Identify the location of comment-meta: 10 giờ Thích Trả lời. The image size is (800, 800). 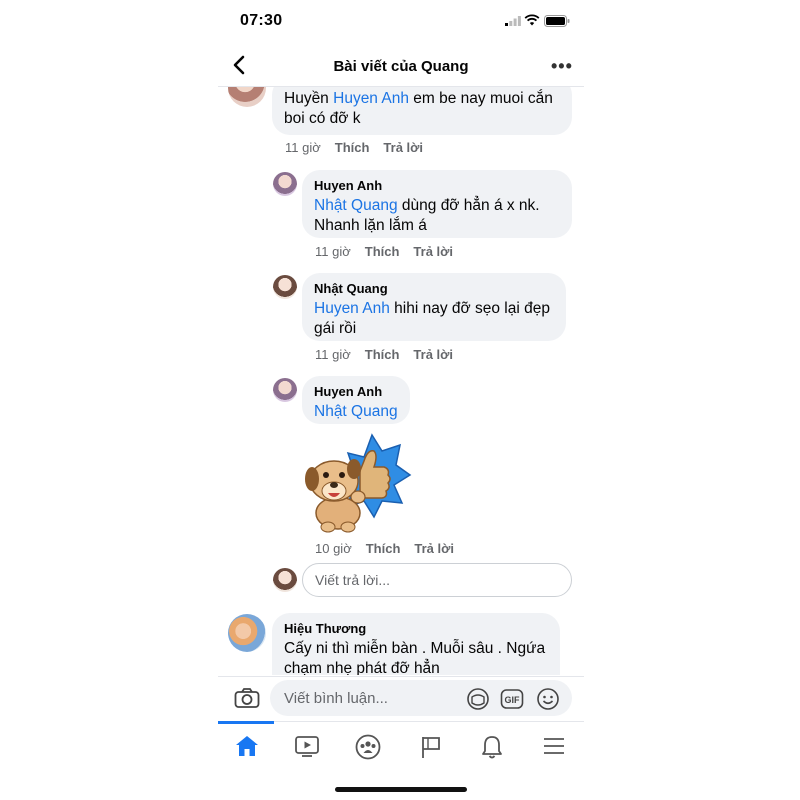
(391, 548).